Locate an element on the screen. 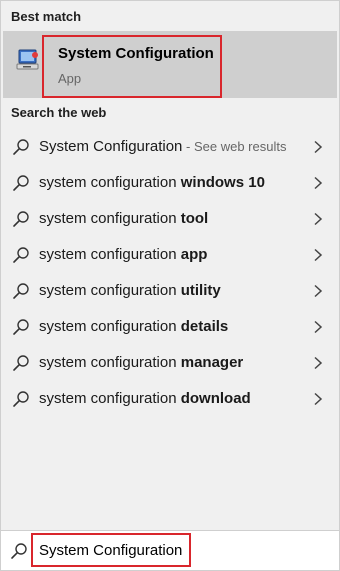 The width and height of the screenshot is (340, 571). best-match-header: Best match is located at coordinates (46, 16).